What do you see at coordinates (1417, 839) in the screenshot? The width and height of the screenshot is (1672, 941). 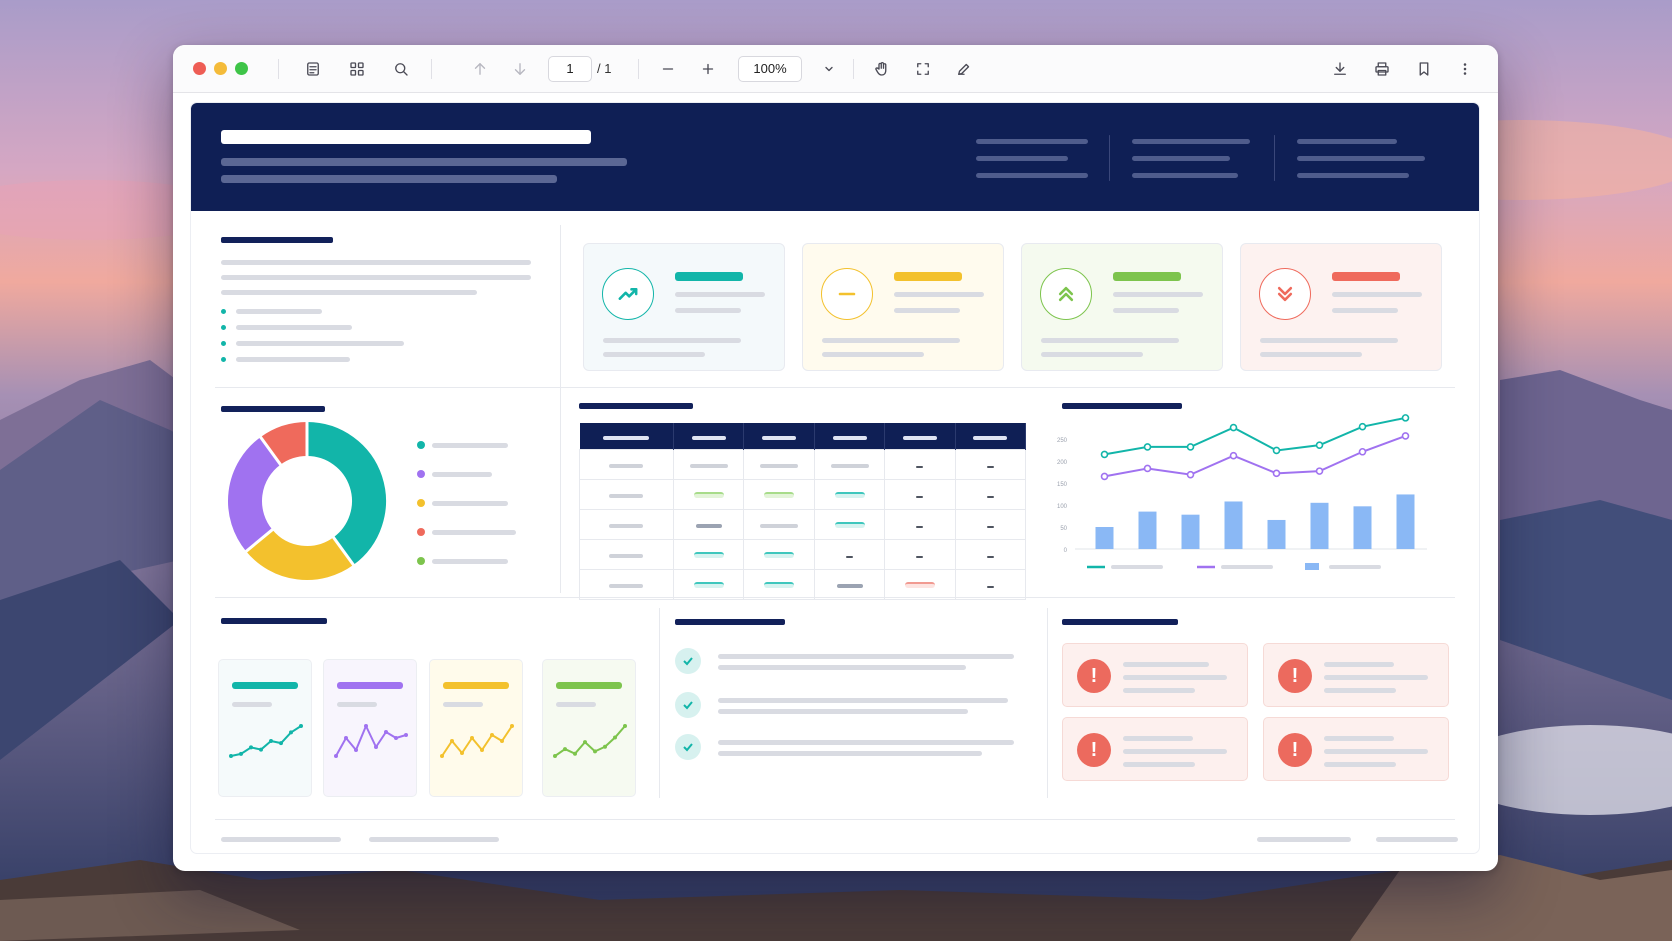 I see `footer-page-number` at bounding box center [1417, 839].